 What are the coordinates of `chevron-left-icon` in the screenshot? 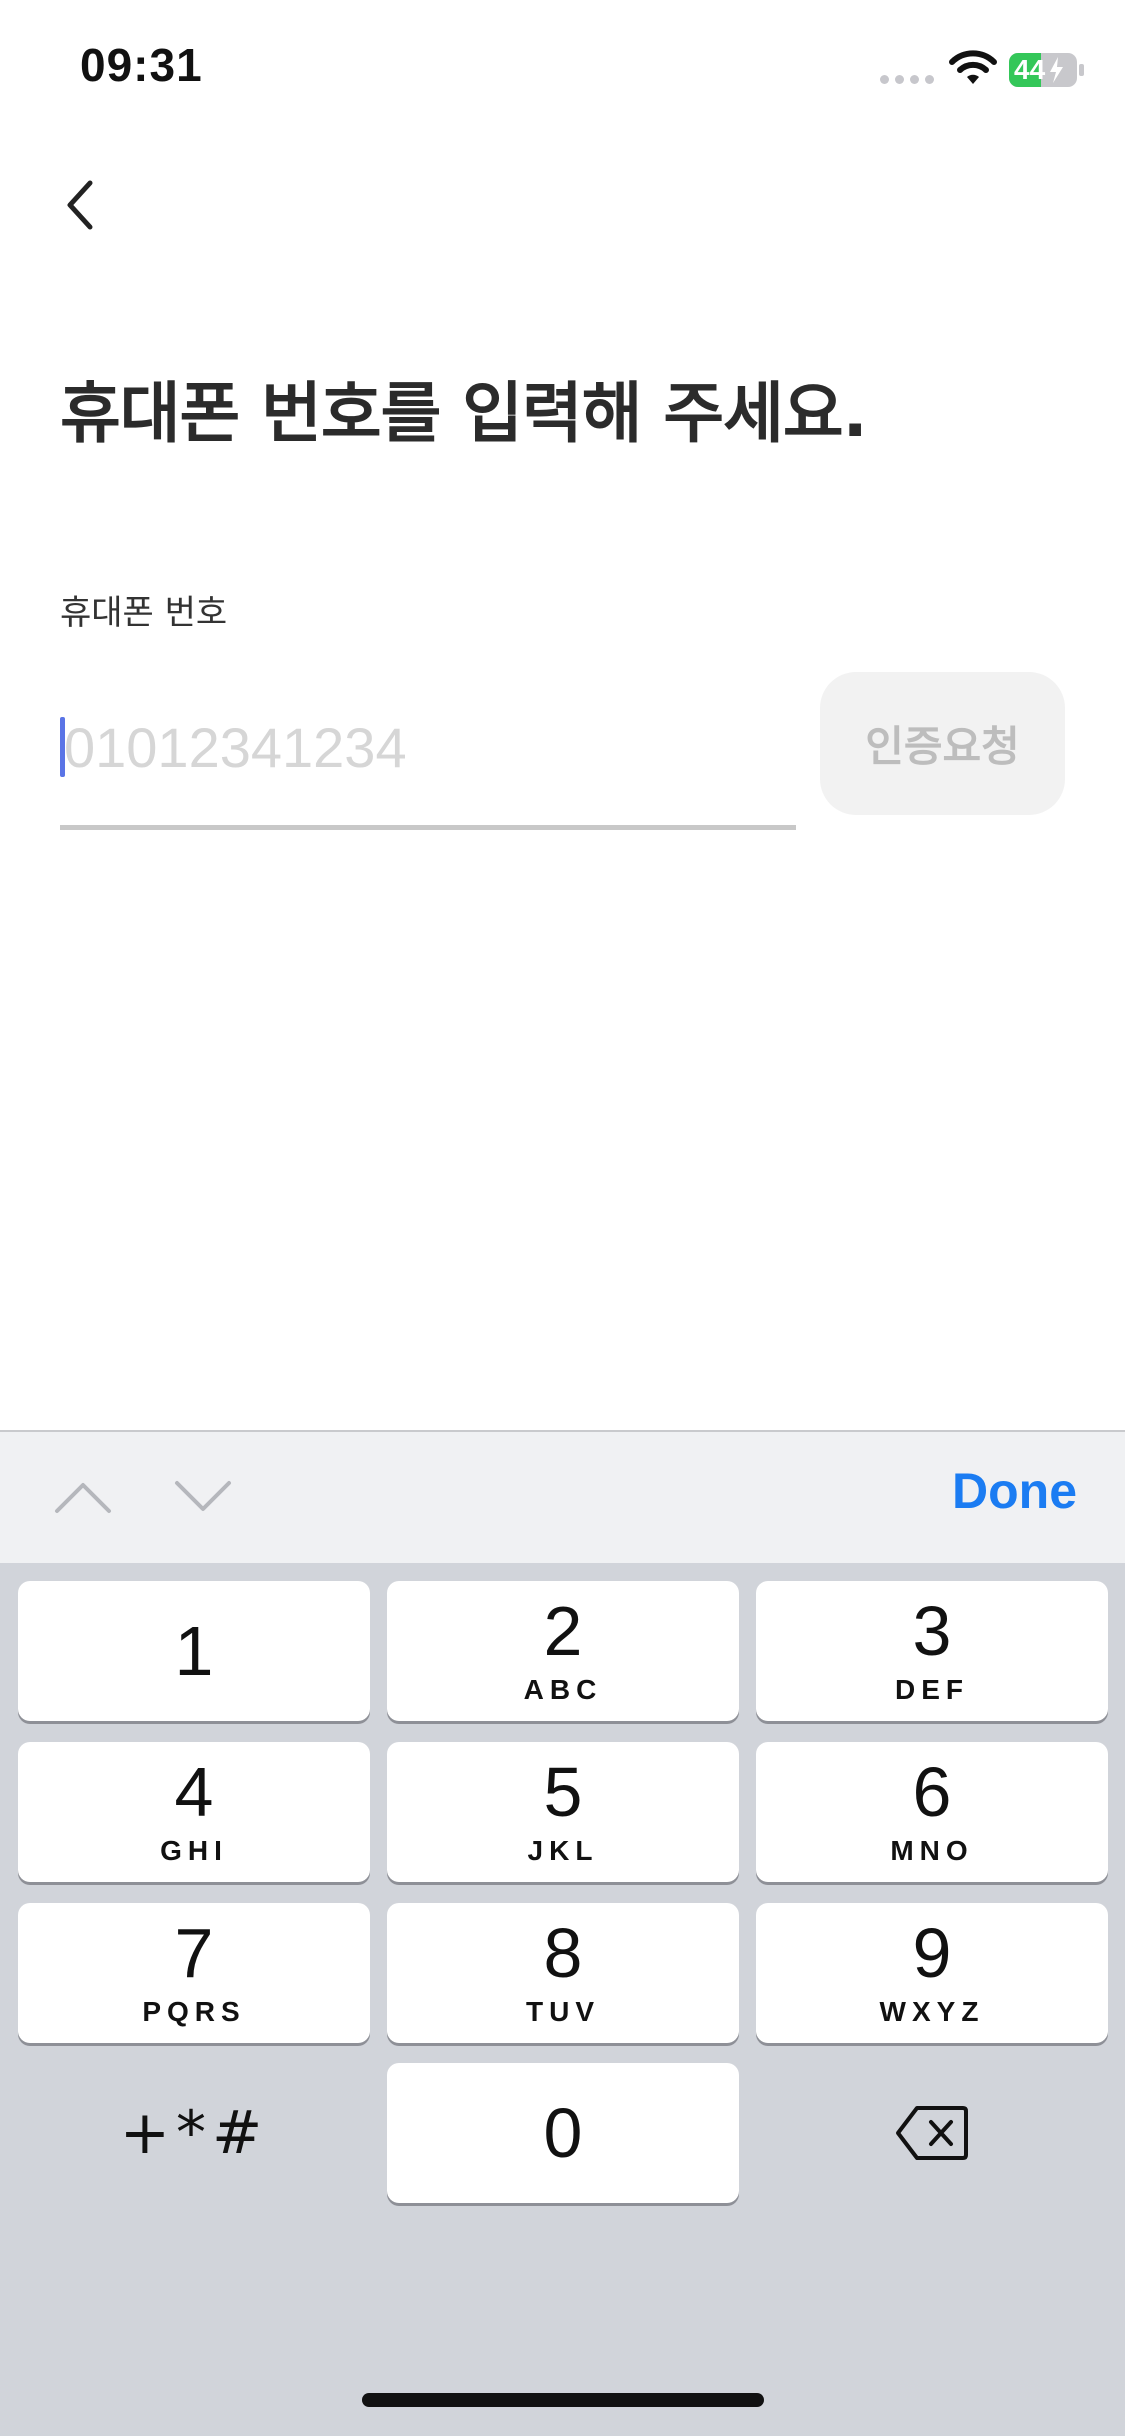 It's located at (80, 205).